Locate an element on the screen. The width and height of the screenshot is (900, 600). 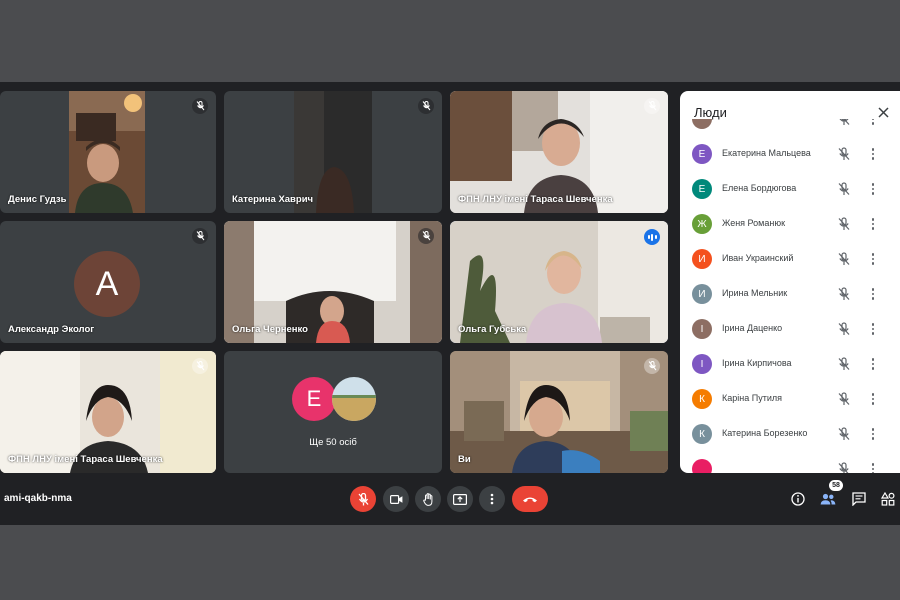
participant-name: Ольга Черненко is located at coordinates (270, 329).